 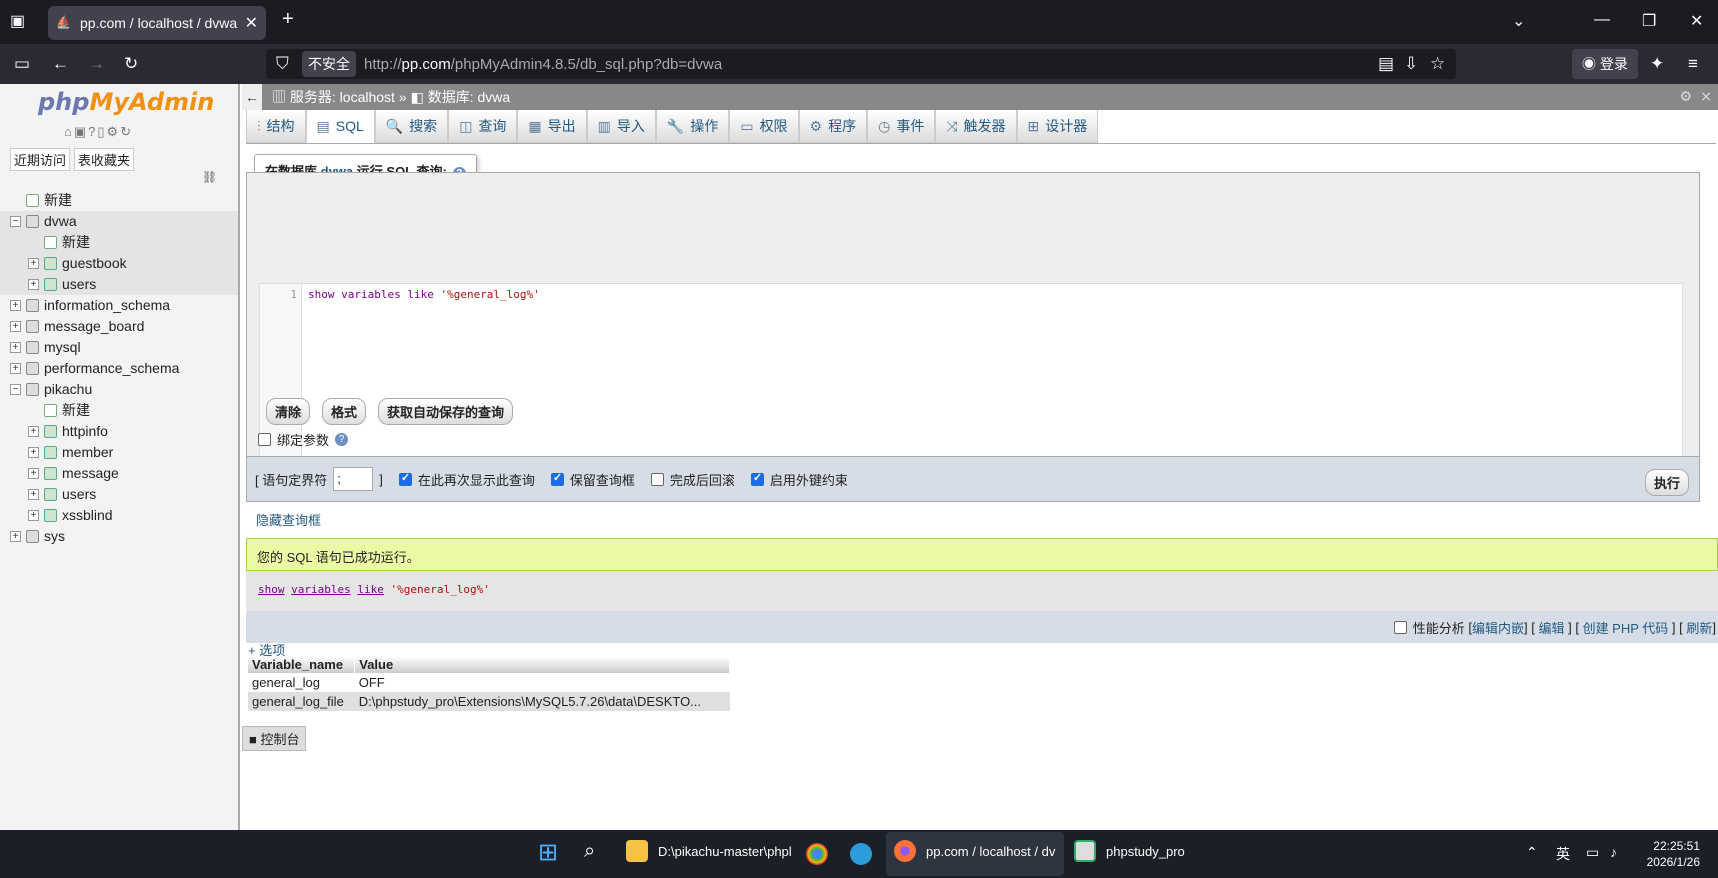 I want to click on favorites-tab: 表收藏夹, so click(x=104, y=159).